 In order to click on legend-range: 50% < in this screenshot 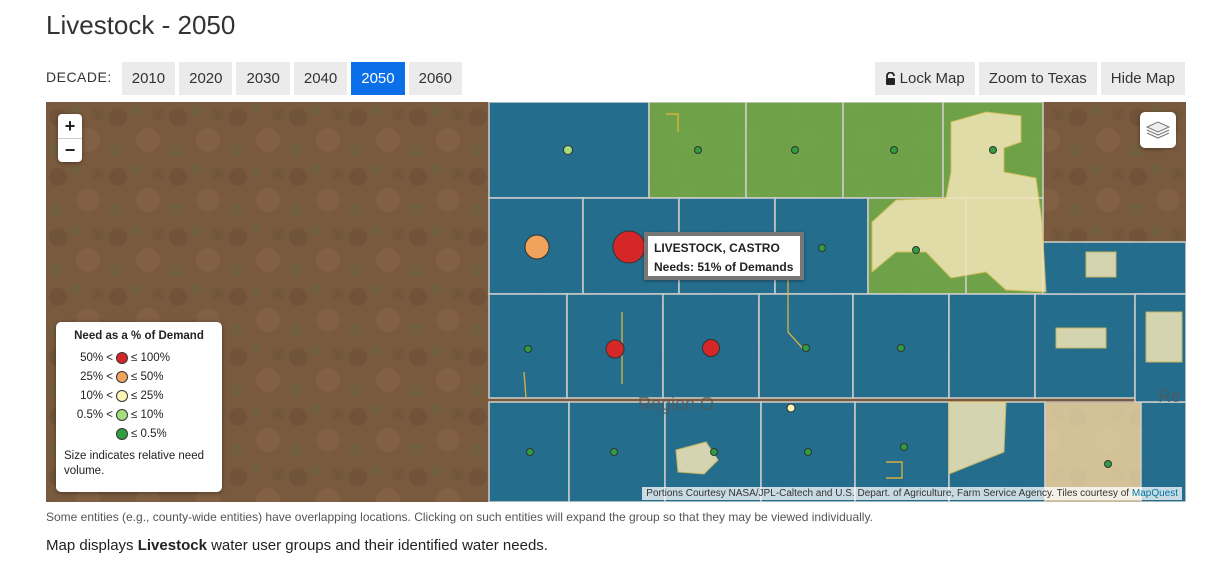, I will do `click(96, 357)`.